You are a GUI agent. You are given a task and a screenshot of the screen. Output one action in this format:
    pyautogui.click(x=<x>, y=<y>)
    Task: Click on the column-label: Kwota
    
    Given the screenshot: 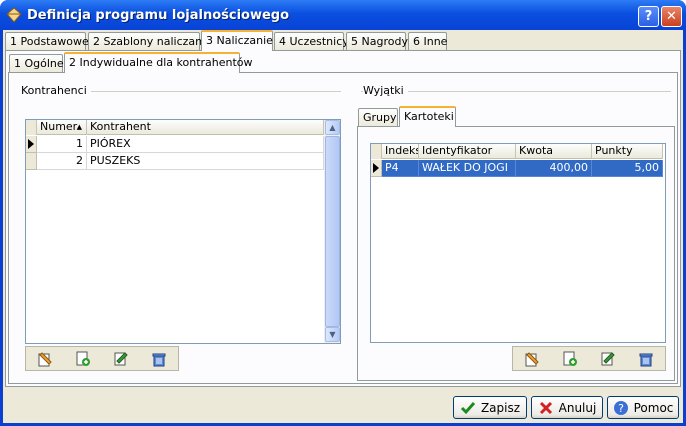 What is the action you would take?
    pyautogui.click(x=536, y=150)
    